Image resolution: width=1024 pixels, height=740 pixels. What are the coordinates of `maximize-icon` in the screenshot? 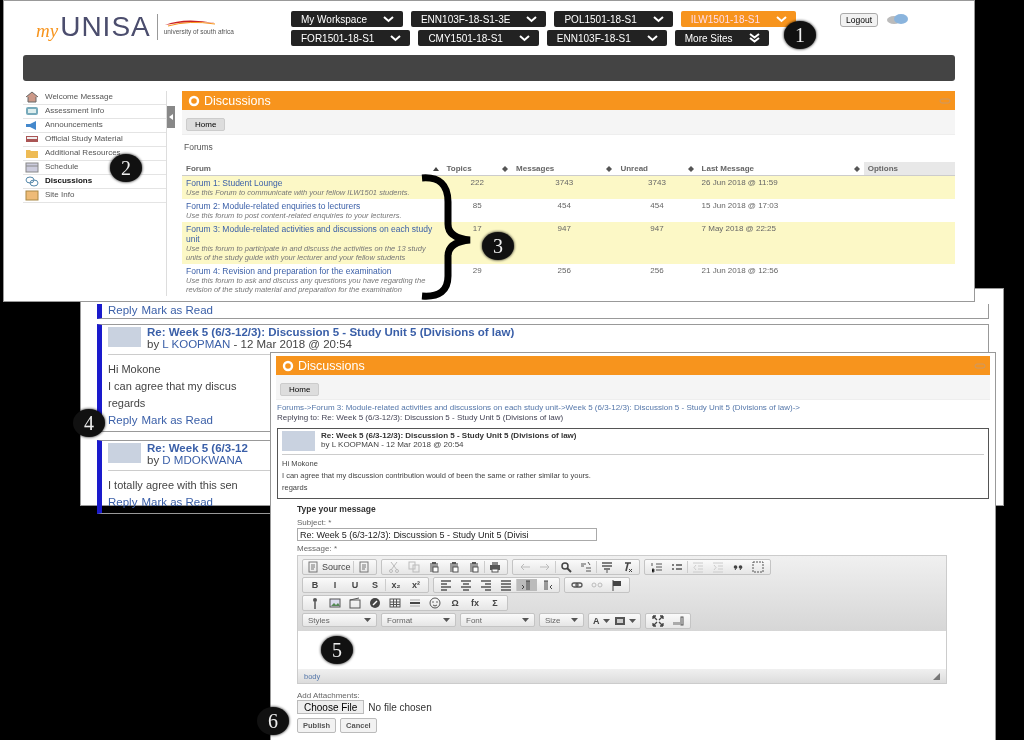 It's located at (657, 621).